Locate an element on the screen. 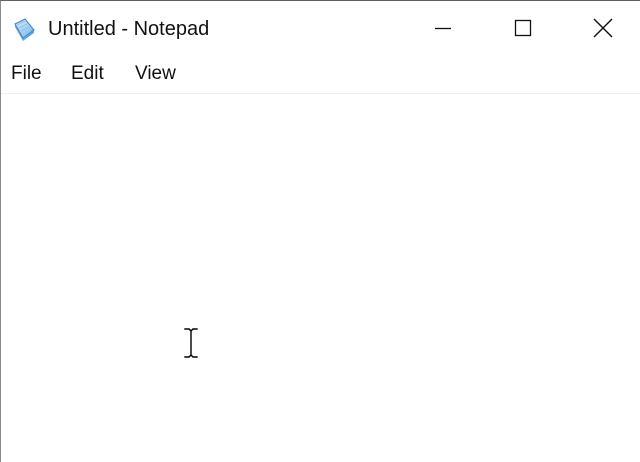  maximize-icon is located at coordinates (523, 28).